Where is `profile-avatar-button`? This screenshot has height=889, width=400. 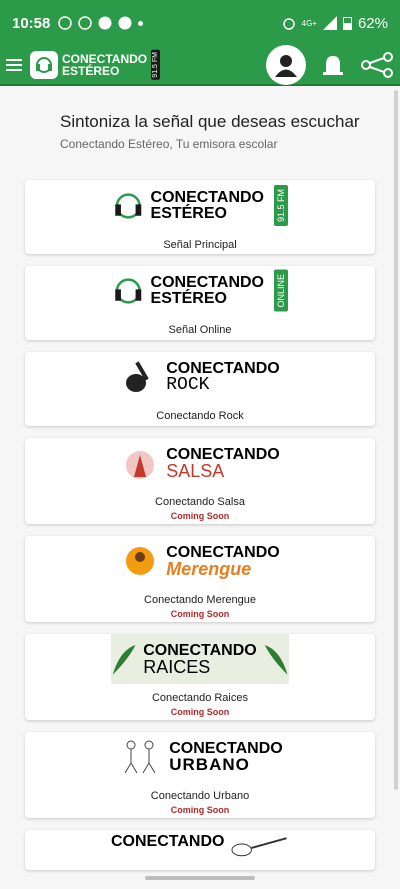 profile-avatar-button is located at coordinates (286, 65).